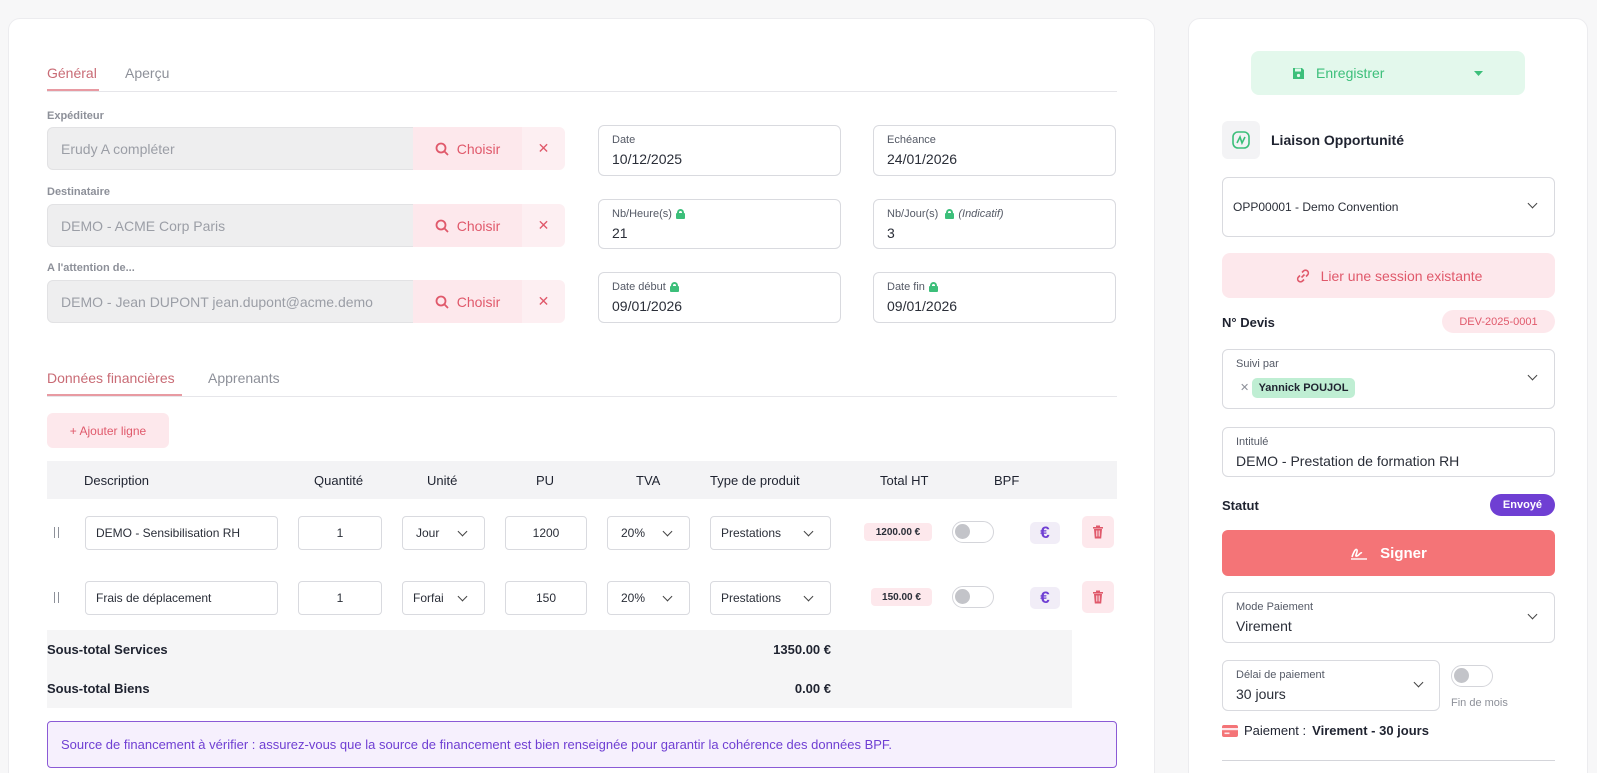 The width and height of the screenshot is (1597, 773). Describe the element at coordinates (1388, 617) in the screenshot. I see `mode-paiement-select: Mode Paiement Virement` at that location.